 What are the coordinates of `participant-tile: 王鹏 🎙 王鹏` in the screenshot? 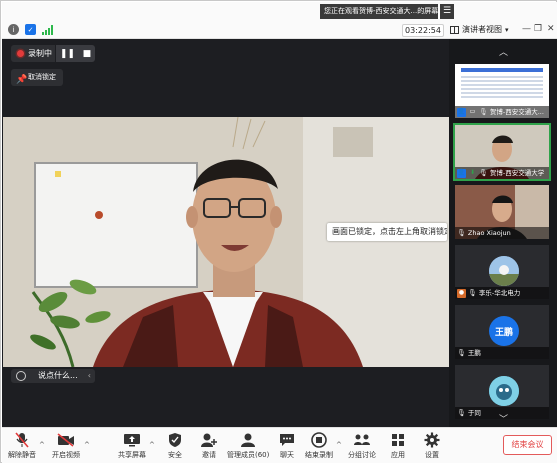 It's located at (502, 332).